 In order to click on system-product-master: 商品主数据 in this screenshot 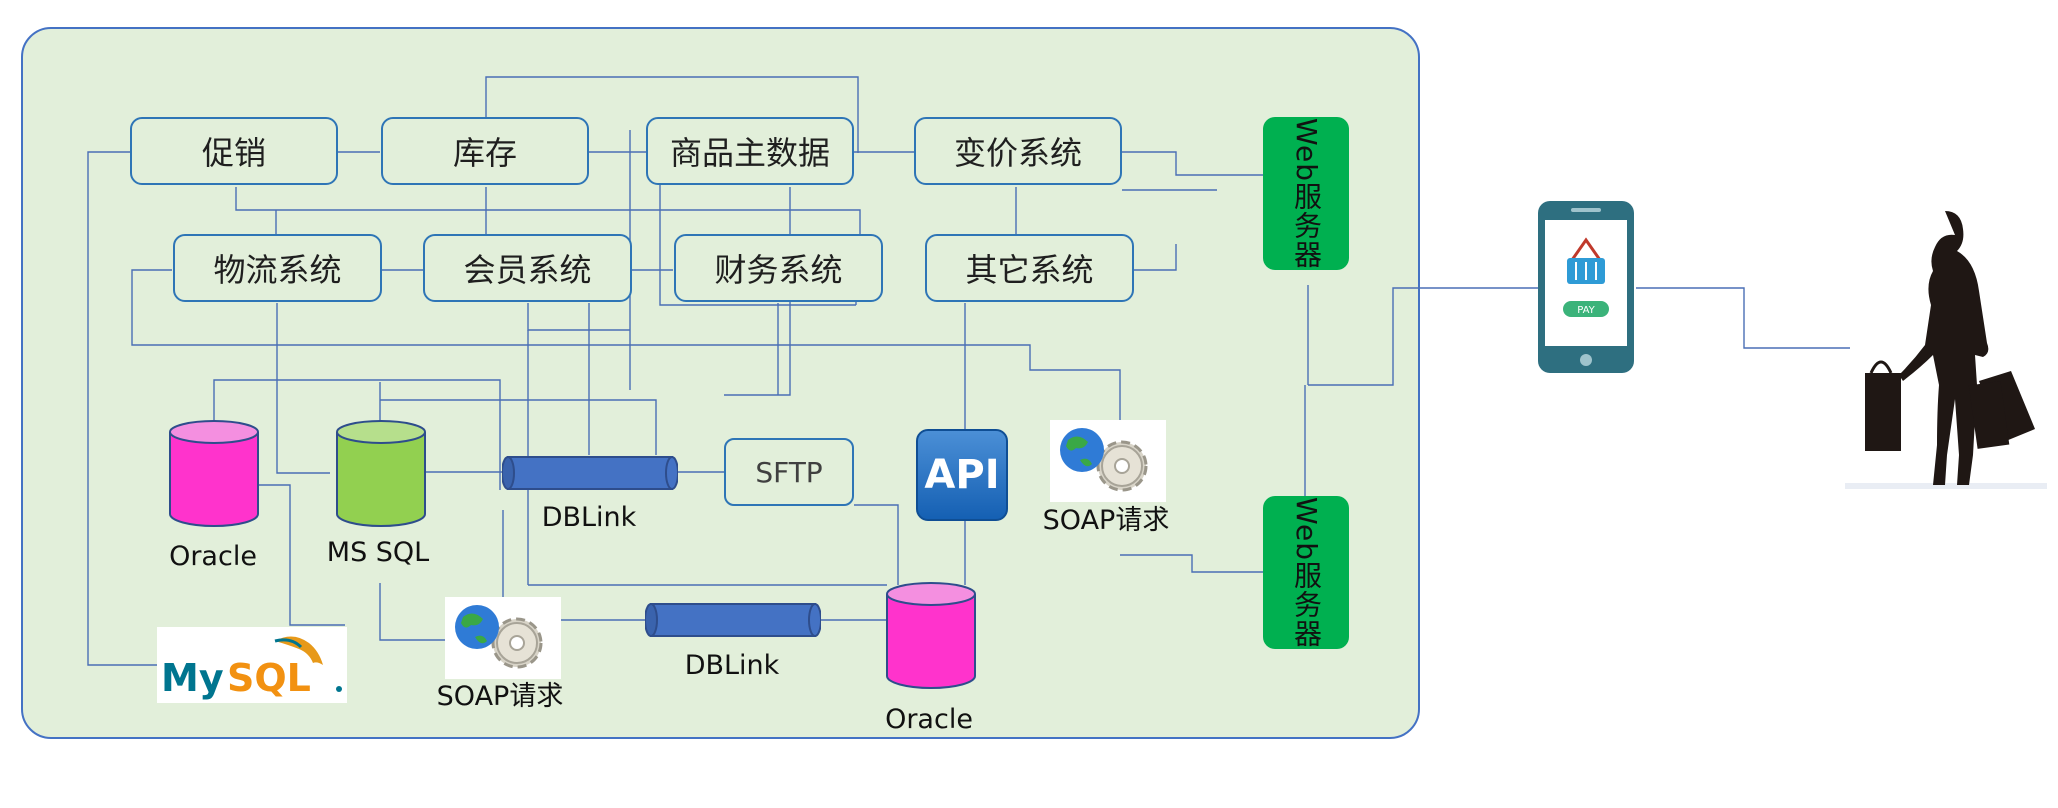, I will do `click(750, 151)`.